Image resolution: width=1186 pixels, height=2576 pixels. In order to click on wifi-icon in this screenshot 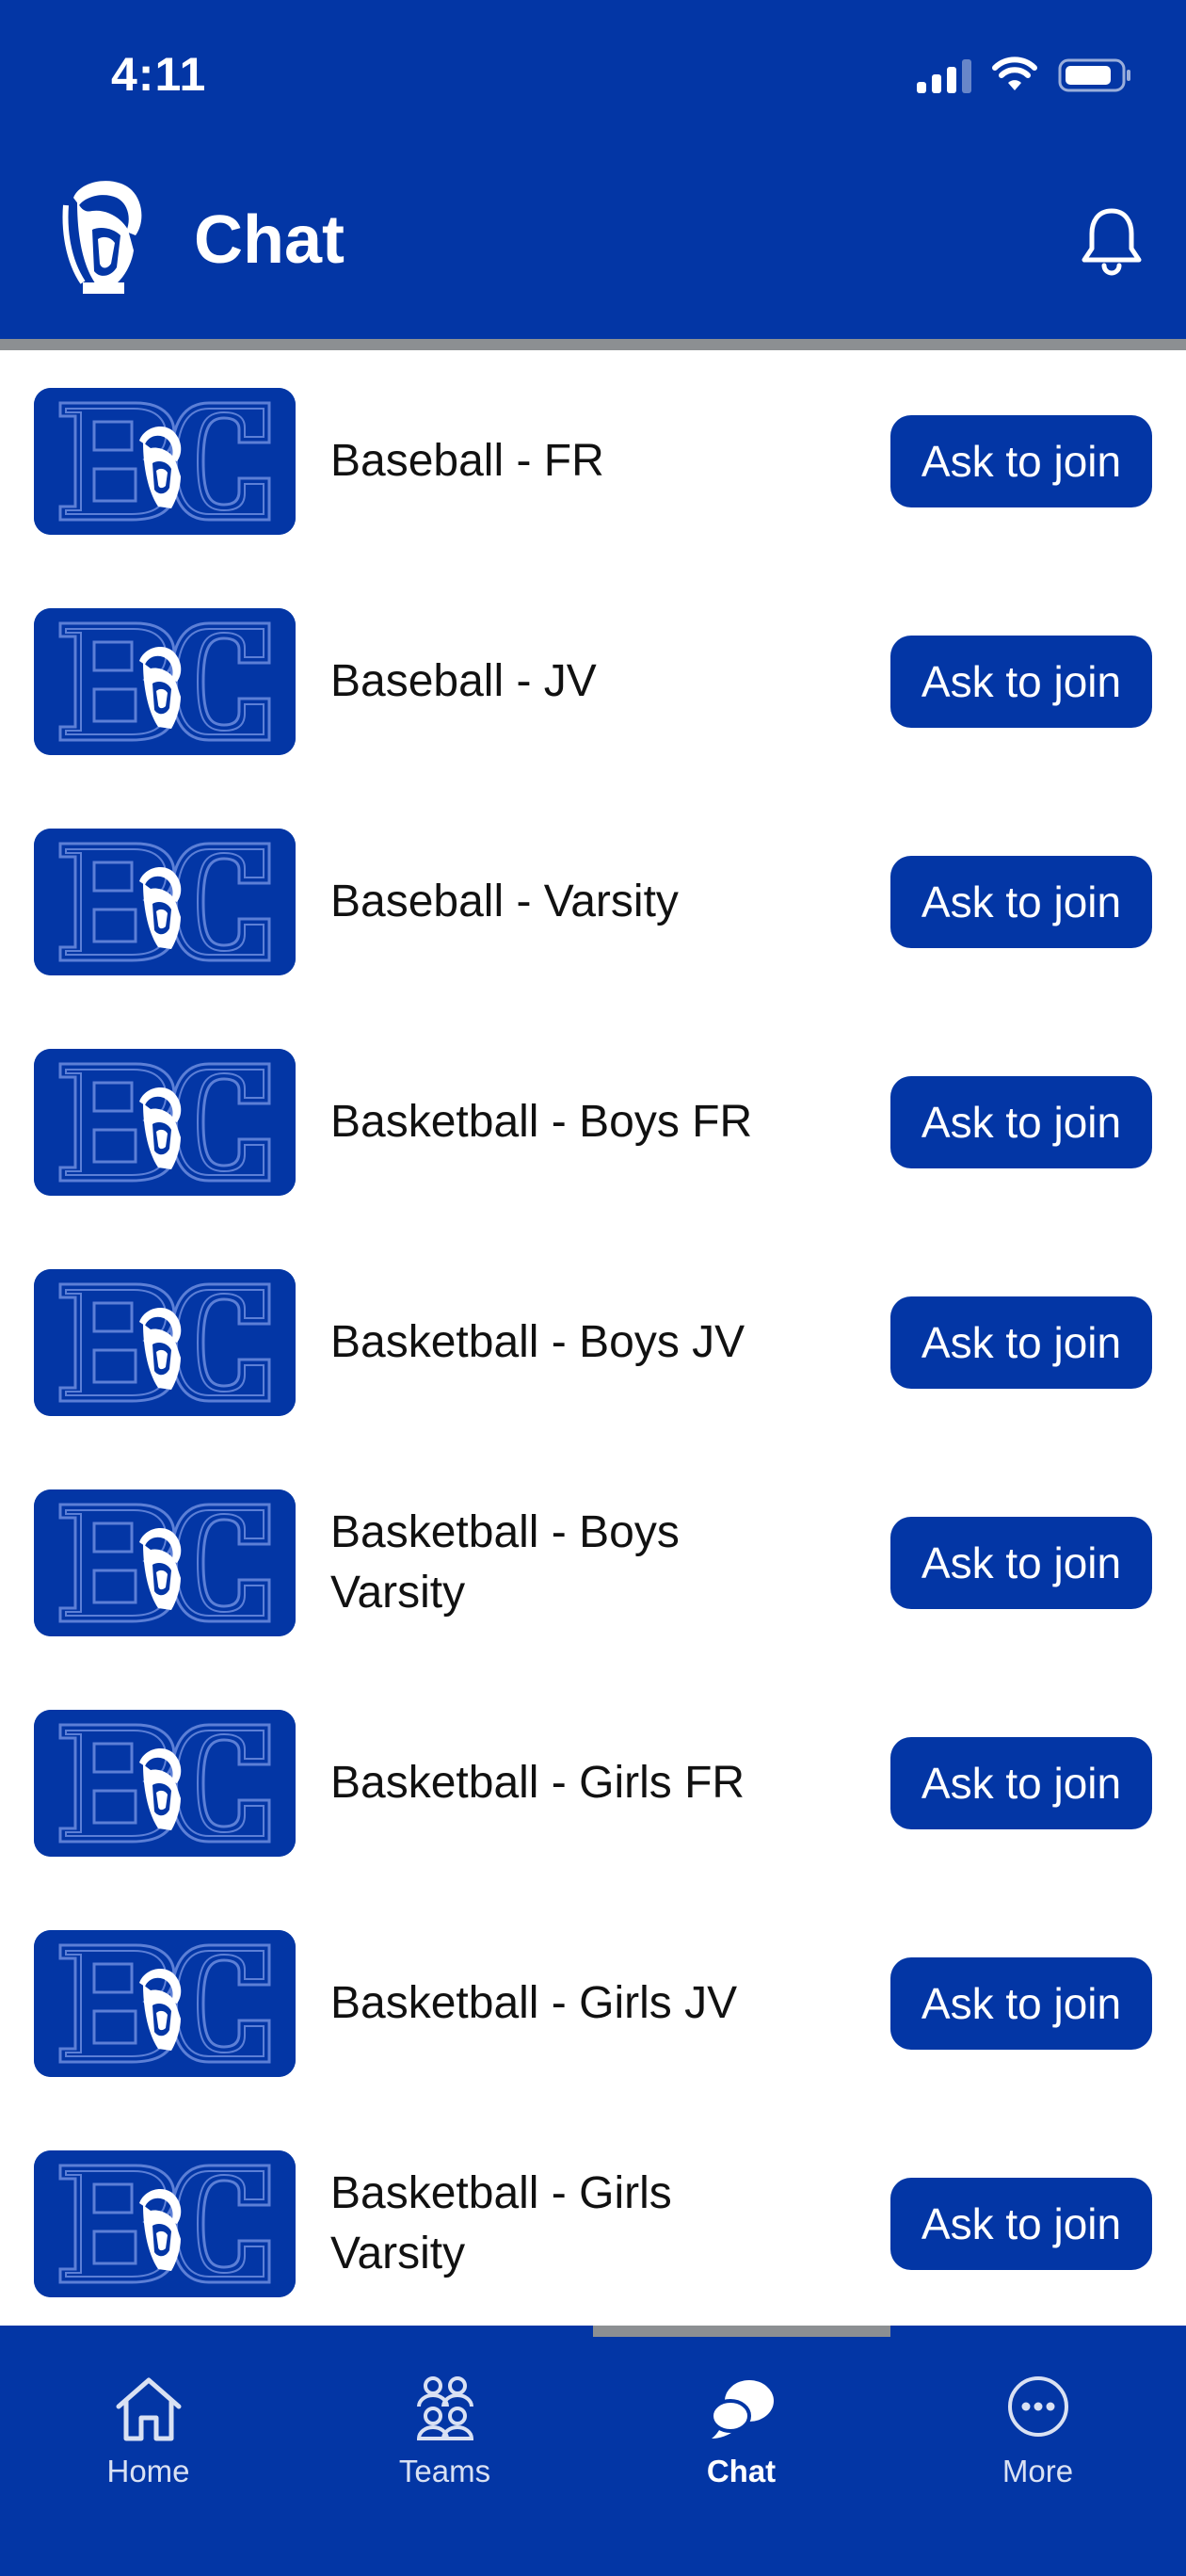, I will do `click(1015, 73)`.